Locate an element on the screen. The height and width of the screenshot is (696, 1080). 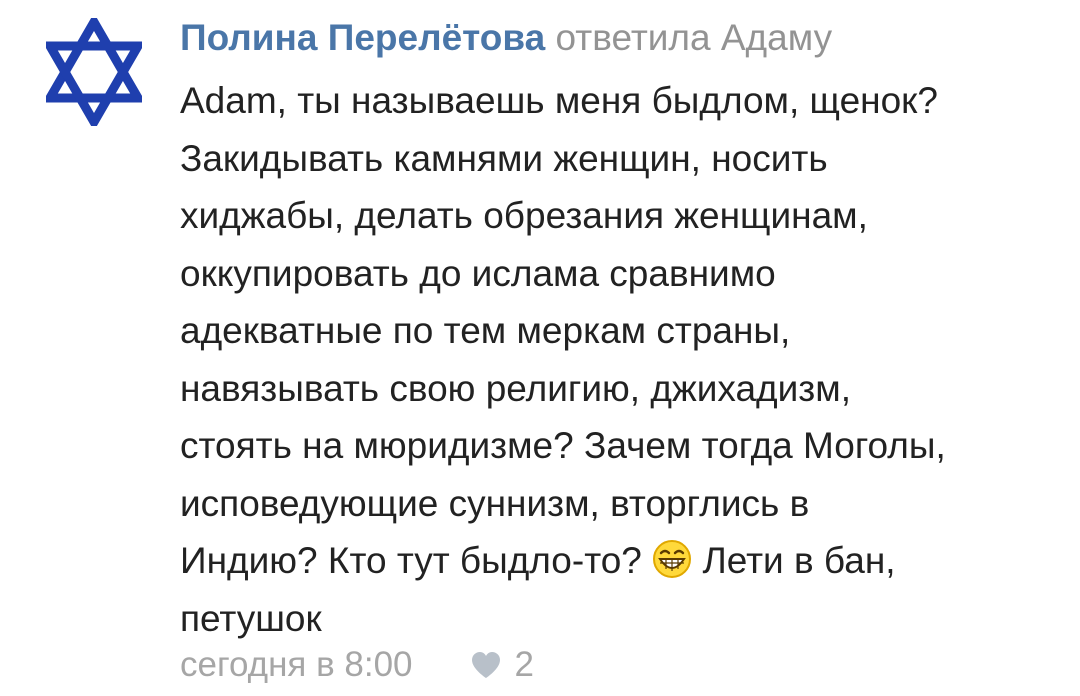
avatar is located at coordinates (94, 72).